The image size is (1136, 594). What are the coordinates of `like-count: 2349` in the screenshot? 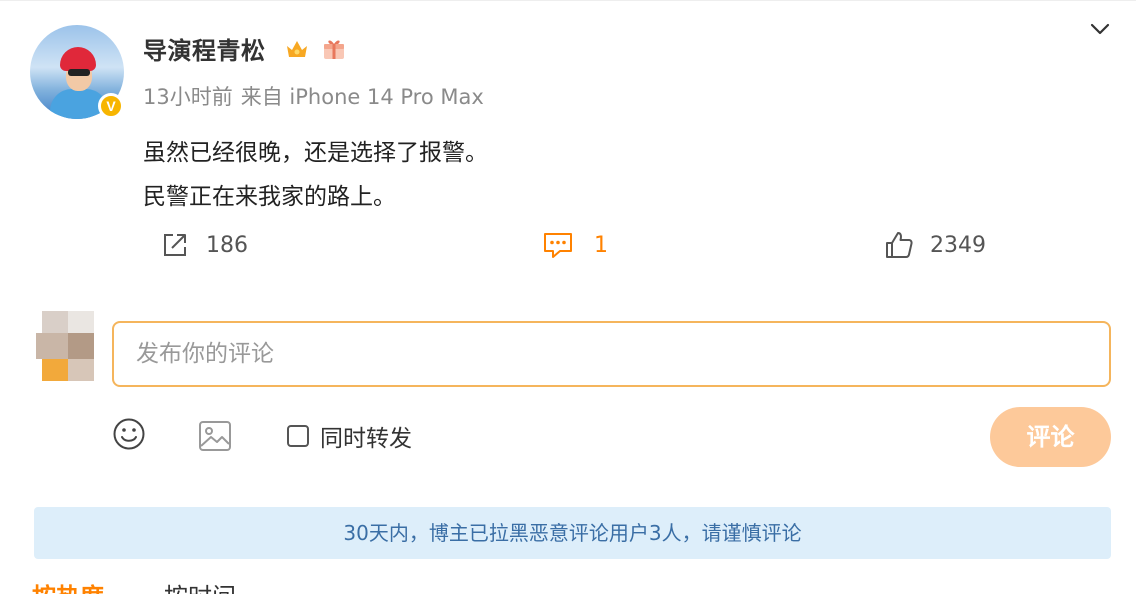 It's located at (958, 245).